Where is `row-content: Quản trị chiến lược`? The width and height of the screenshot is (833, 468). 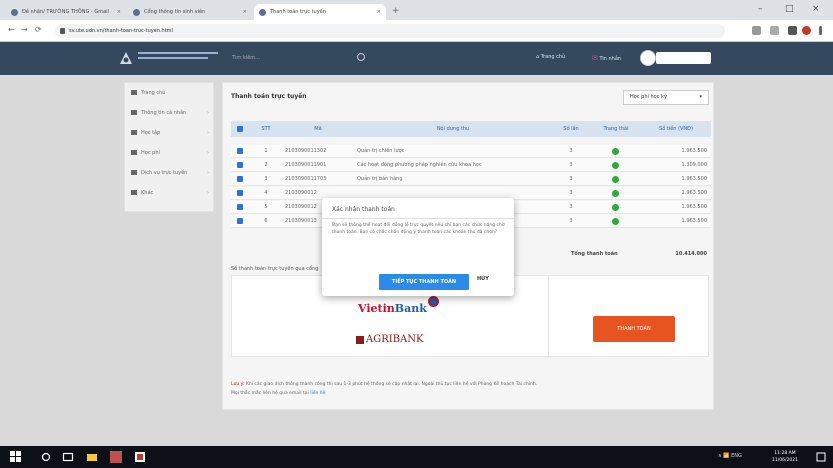 row-content: Quản trị chiến lược is located at coordinates (381, 151).